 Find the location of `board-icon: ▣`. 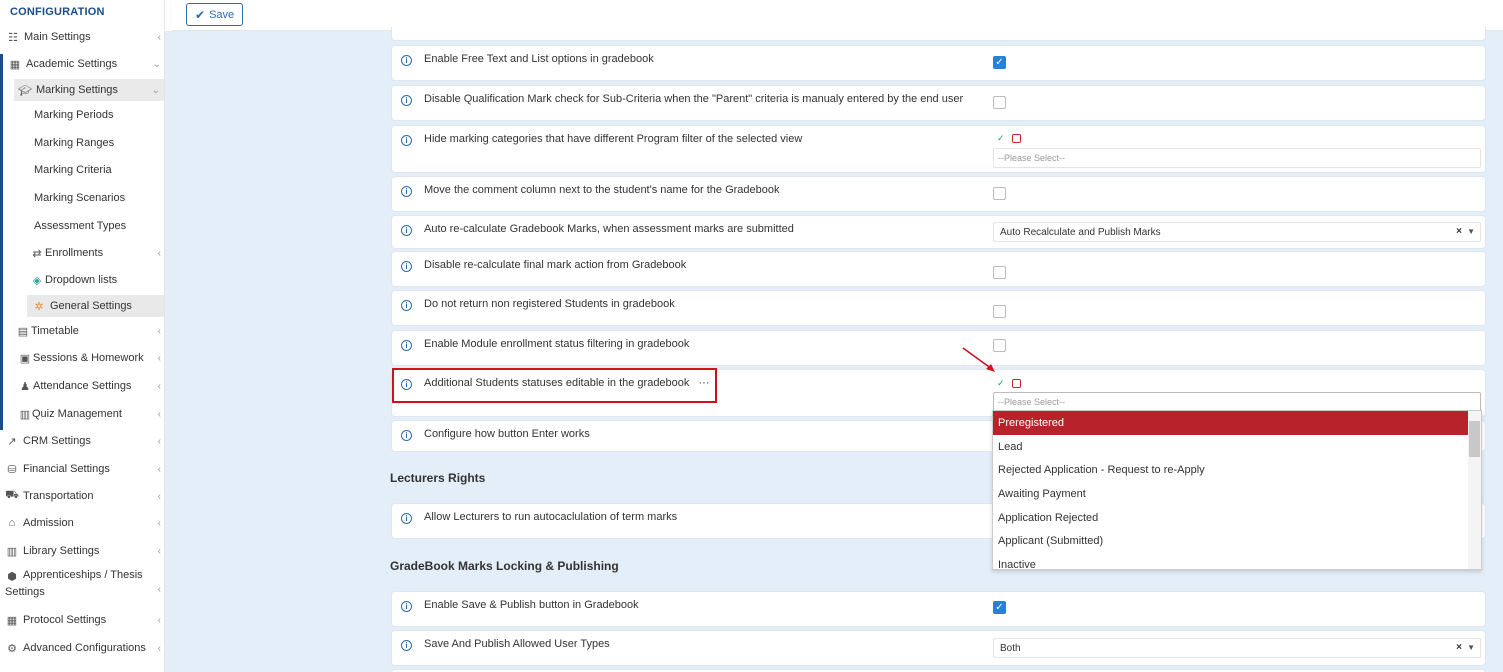

board-icon: ▣ is located at coordinates (25, 358).